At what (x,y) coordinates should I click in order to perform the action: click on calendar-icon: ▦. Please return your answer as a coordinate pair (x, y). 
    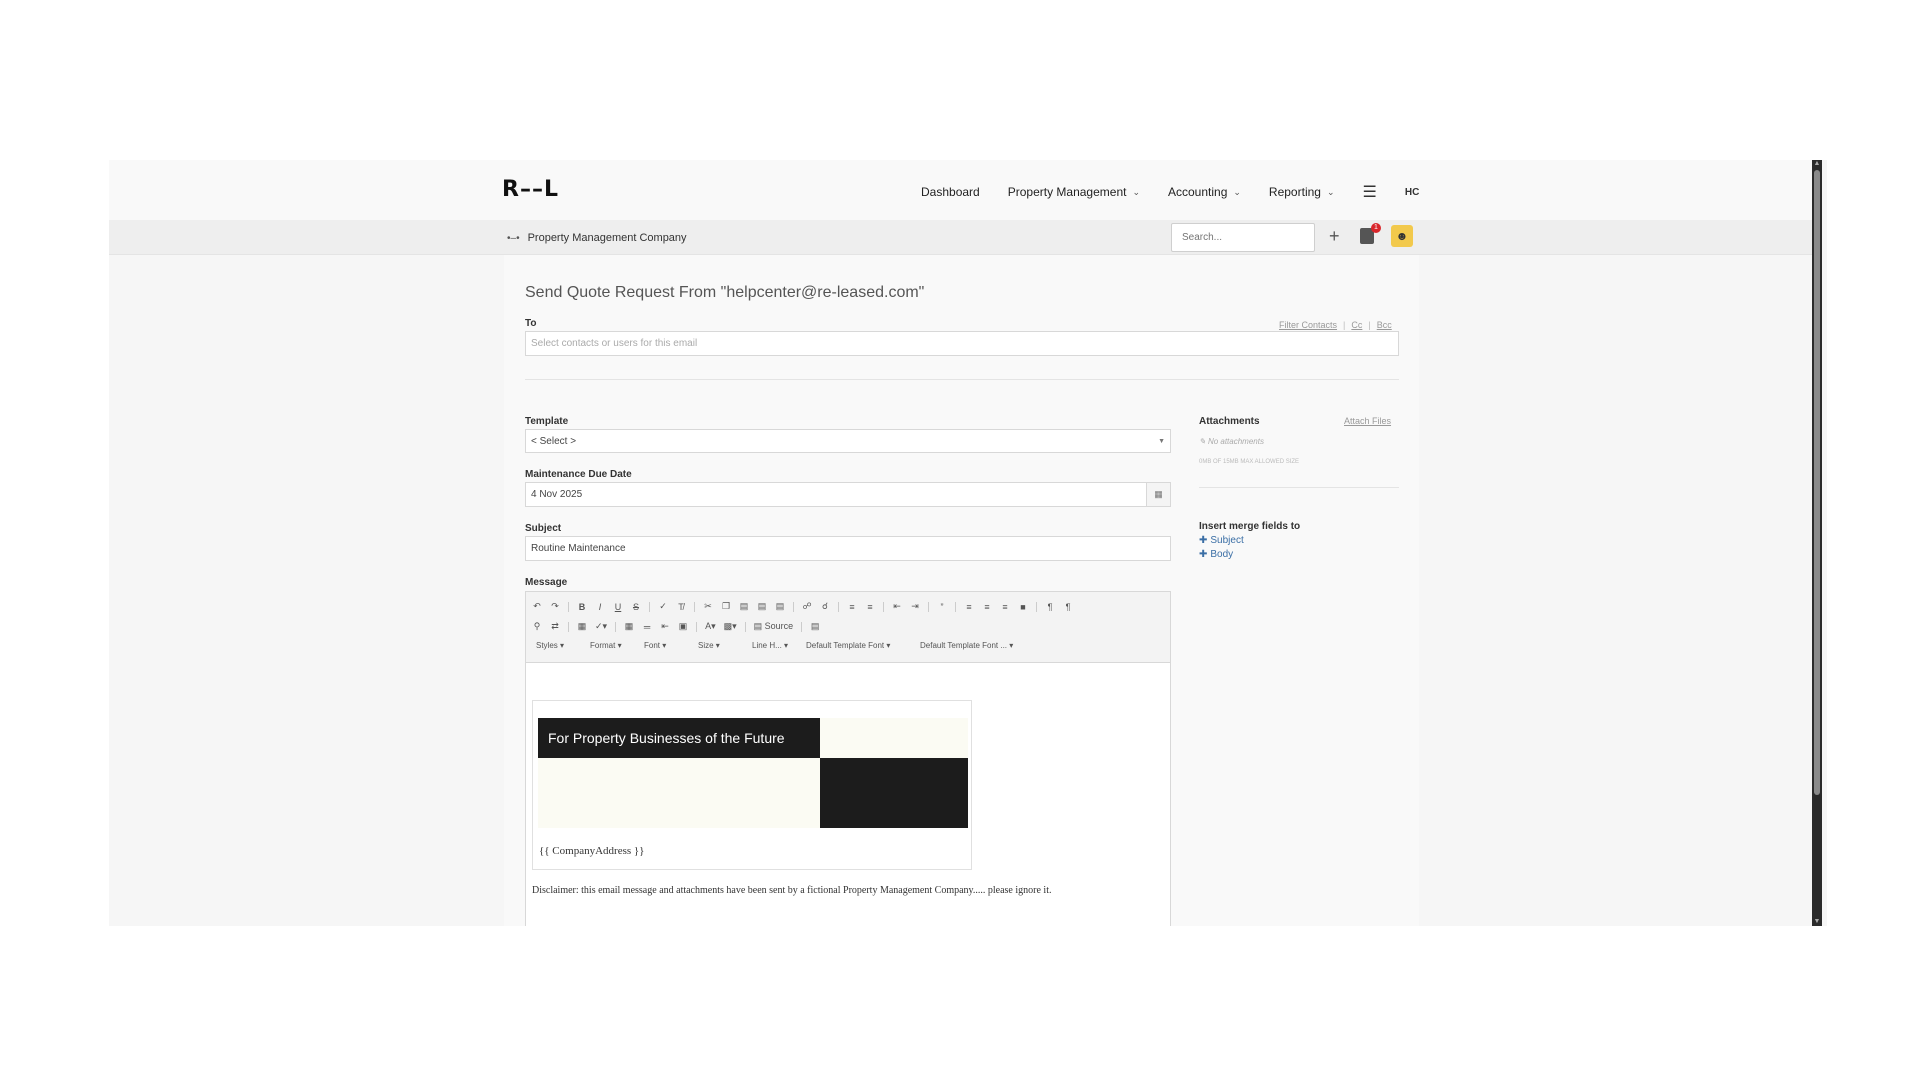
    Looking at the image, I should click on (1158, 494).